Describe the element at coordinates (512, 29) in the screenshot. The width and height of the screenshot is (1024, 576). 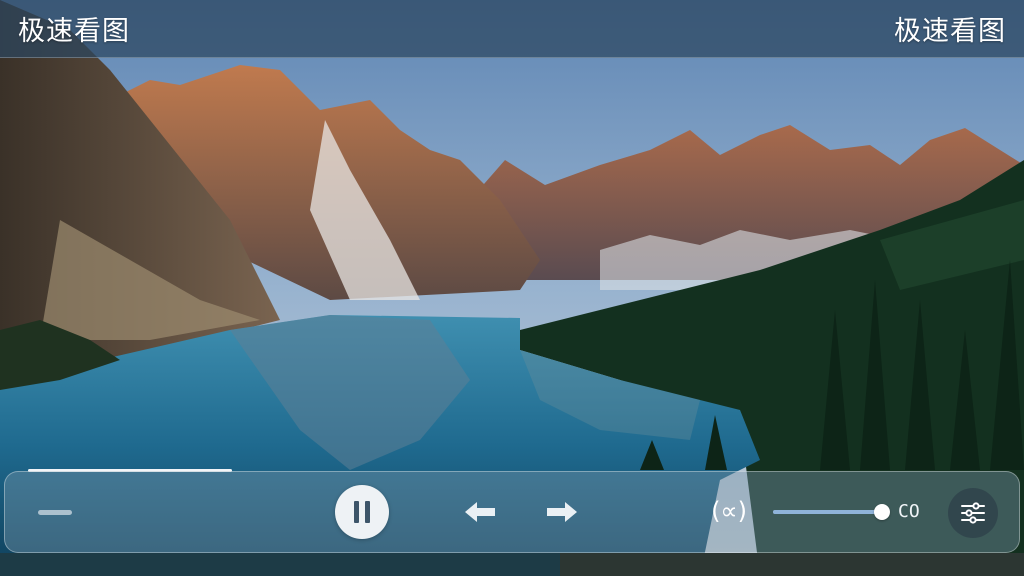
I see `title-bar: 极速看图 极速看图` at that location.